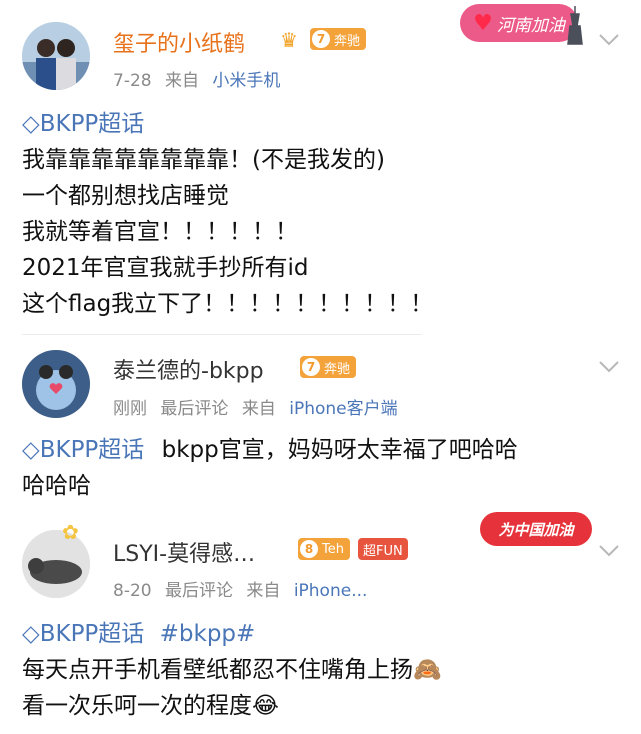  I want to click on text-line: 我靠靠靠靠靠靠靠靠！(不是我发的), so click(203, 160).